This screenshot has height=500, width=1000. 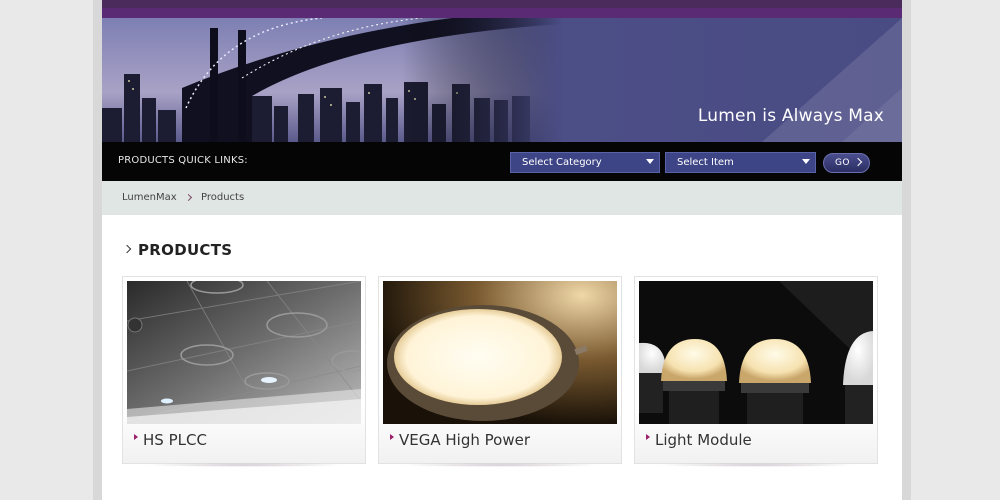 What do you see at coordinates (244, 352) in the screenshot?
I see `product-image-hs-plcc` at bounding box center [244, 352].